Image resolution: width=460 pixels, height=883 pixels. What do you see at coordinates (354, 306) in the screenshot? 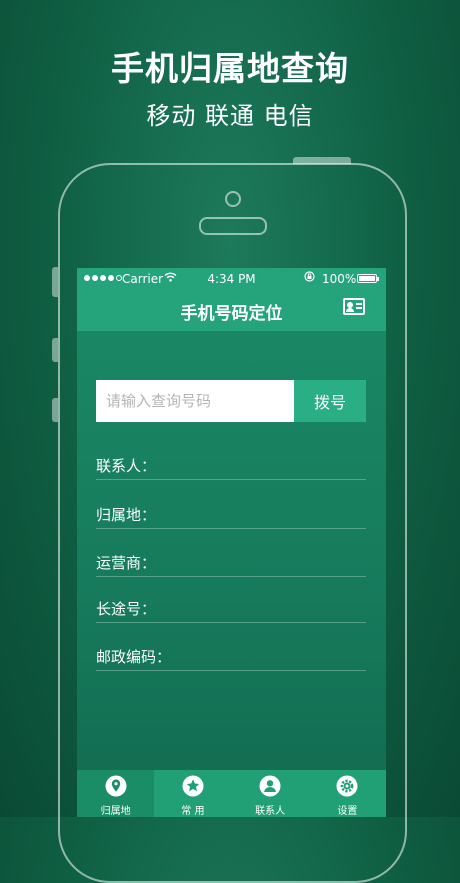
I see `contact-card-icon` at bounding box center [354, 306].